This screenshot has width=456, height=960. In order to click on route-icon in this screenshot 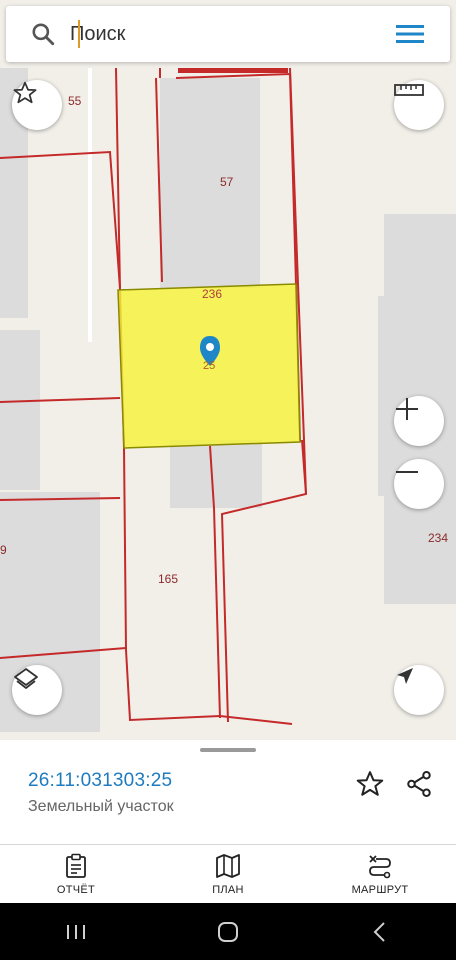, I will do `click(380, 866)`.